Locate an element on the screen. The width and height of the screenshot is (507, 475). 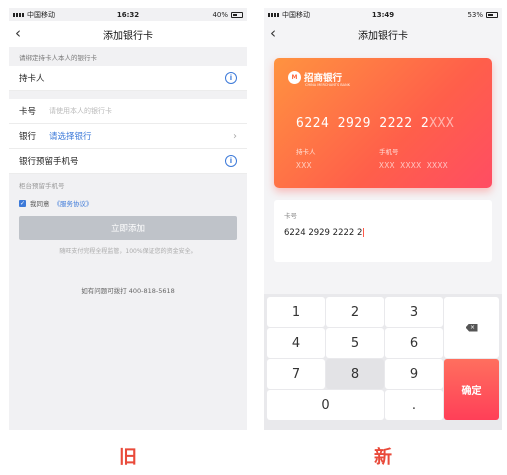
security-note: 随旺支付完程全程监管，100%保证您的资金安全。 is located at coordinates (128, 251).